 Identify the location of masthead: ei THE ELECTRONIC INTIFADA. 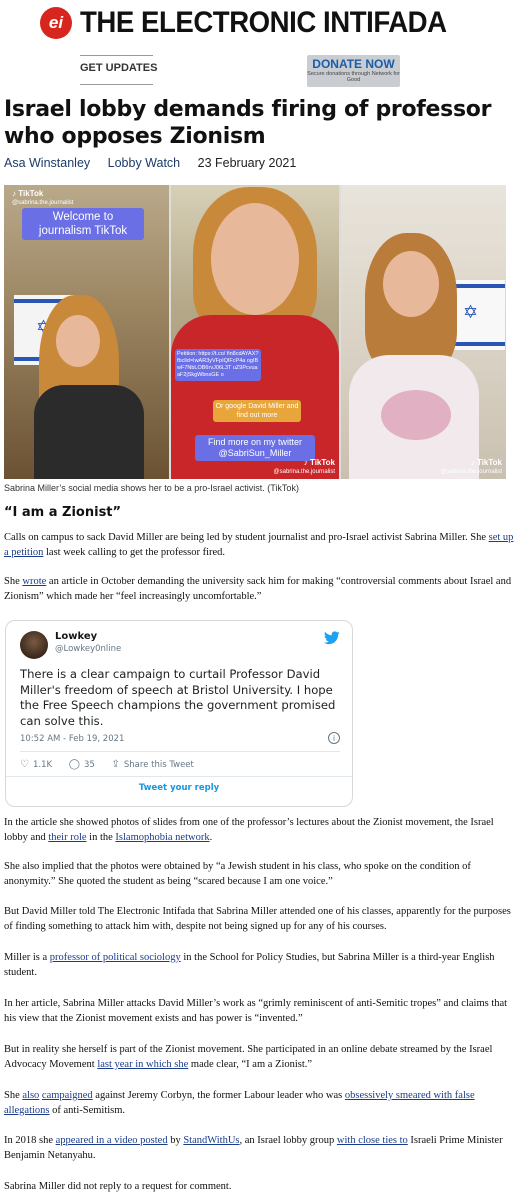
(259, 23).